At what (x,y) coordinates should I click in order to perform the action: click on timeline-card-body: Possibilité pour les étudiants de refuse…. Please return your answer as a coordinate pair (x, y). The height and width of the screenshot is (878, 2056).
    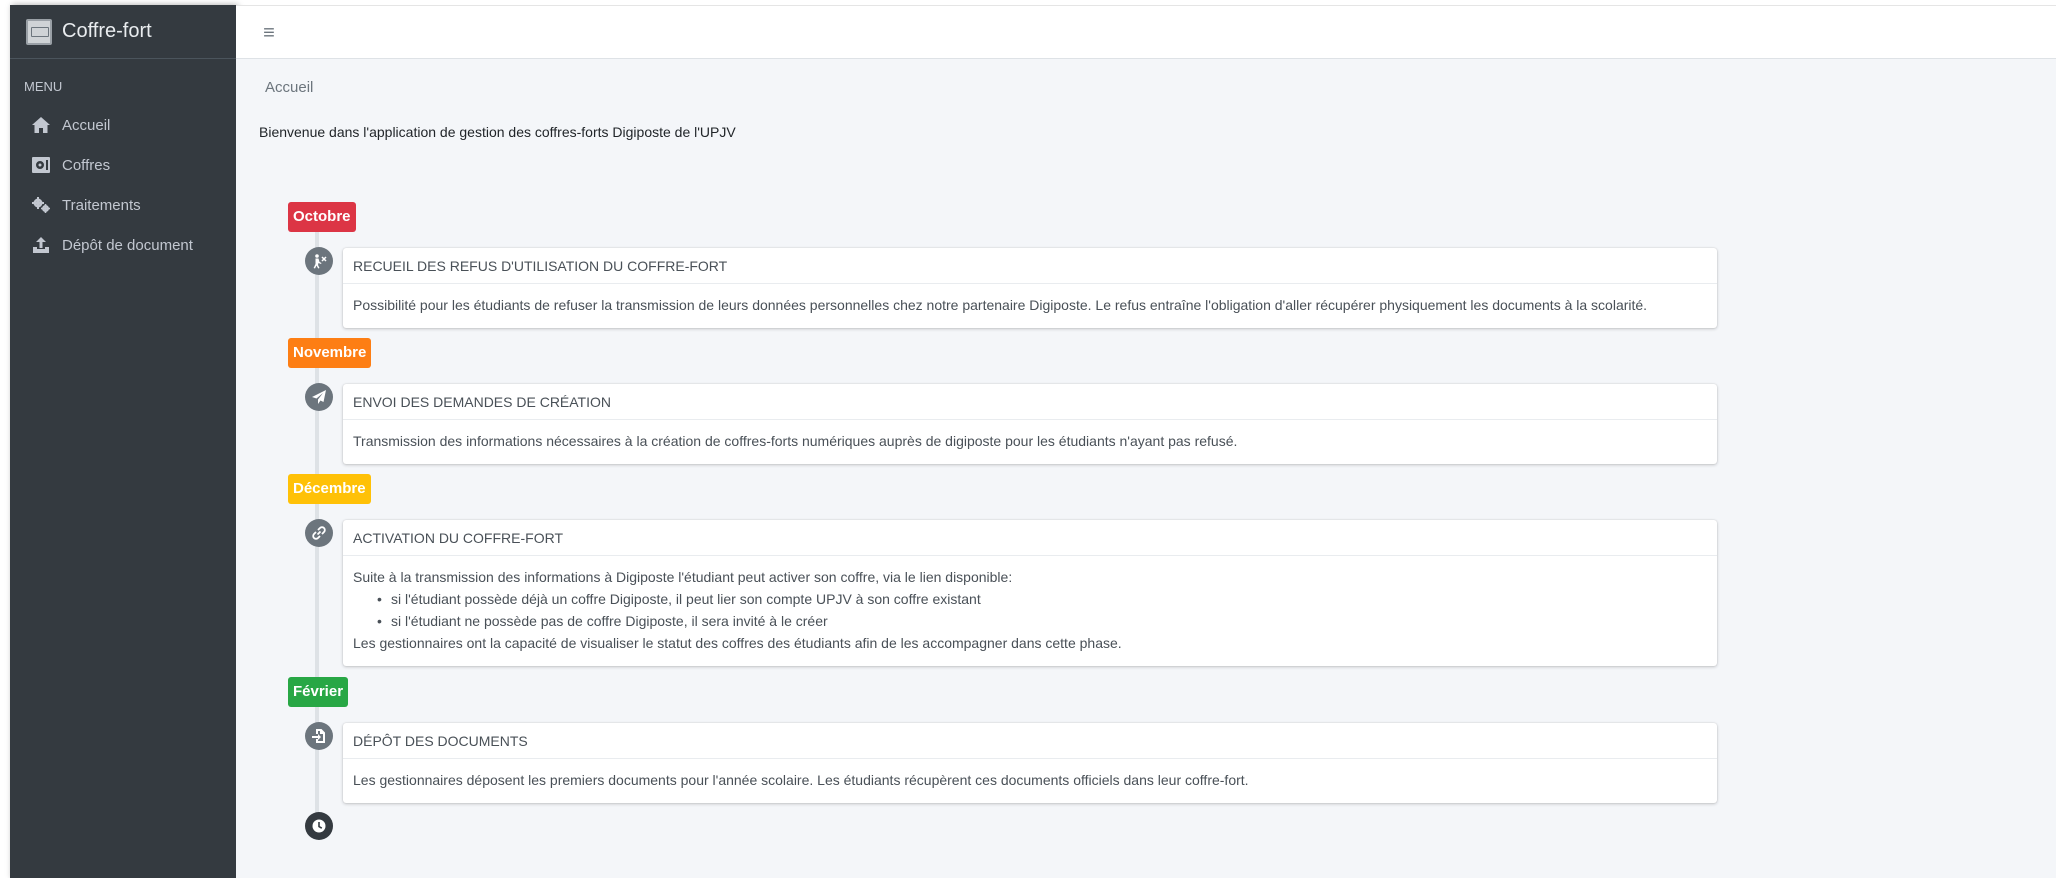
    Looking at the image, I should click on (1000, 305).